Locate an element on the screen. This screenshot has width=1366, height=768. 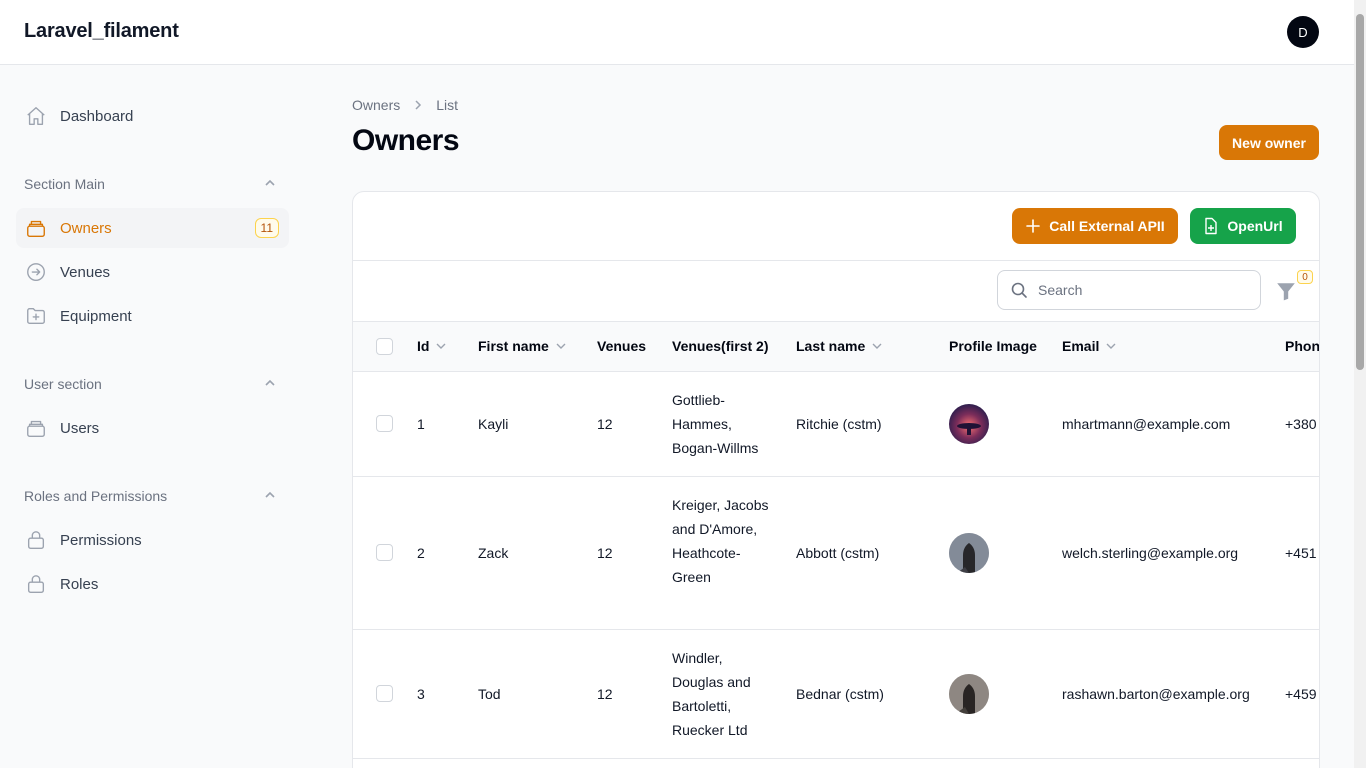
call-external-api-button: Call External APII is located at coordinates (1095, 226).